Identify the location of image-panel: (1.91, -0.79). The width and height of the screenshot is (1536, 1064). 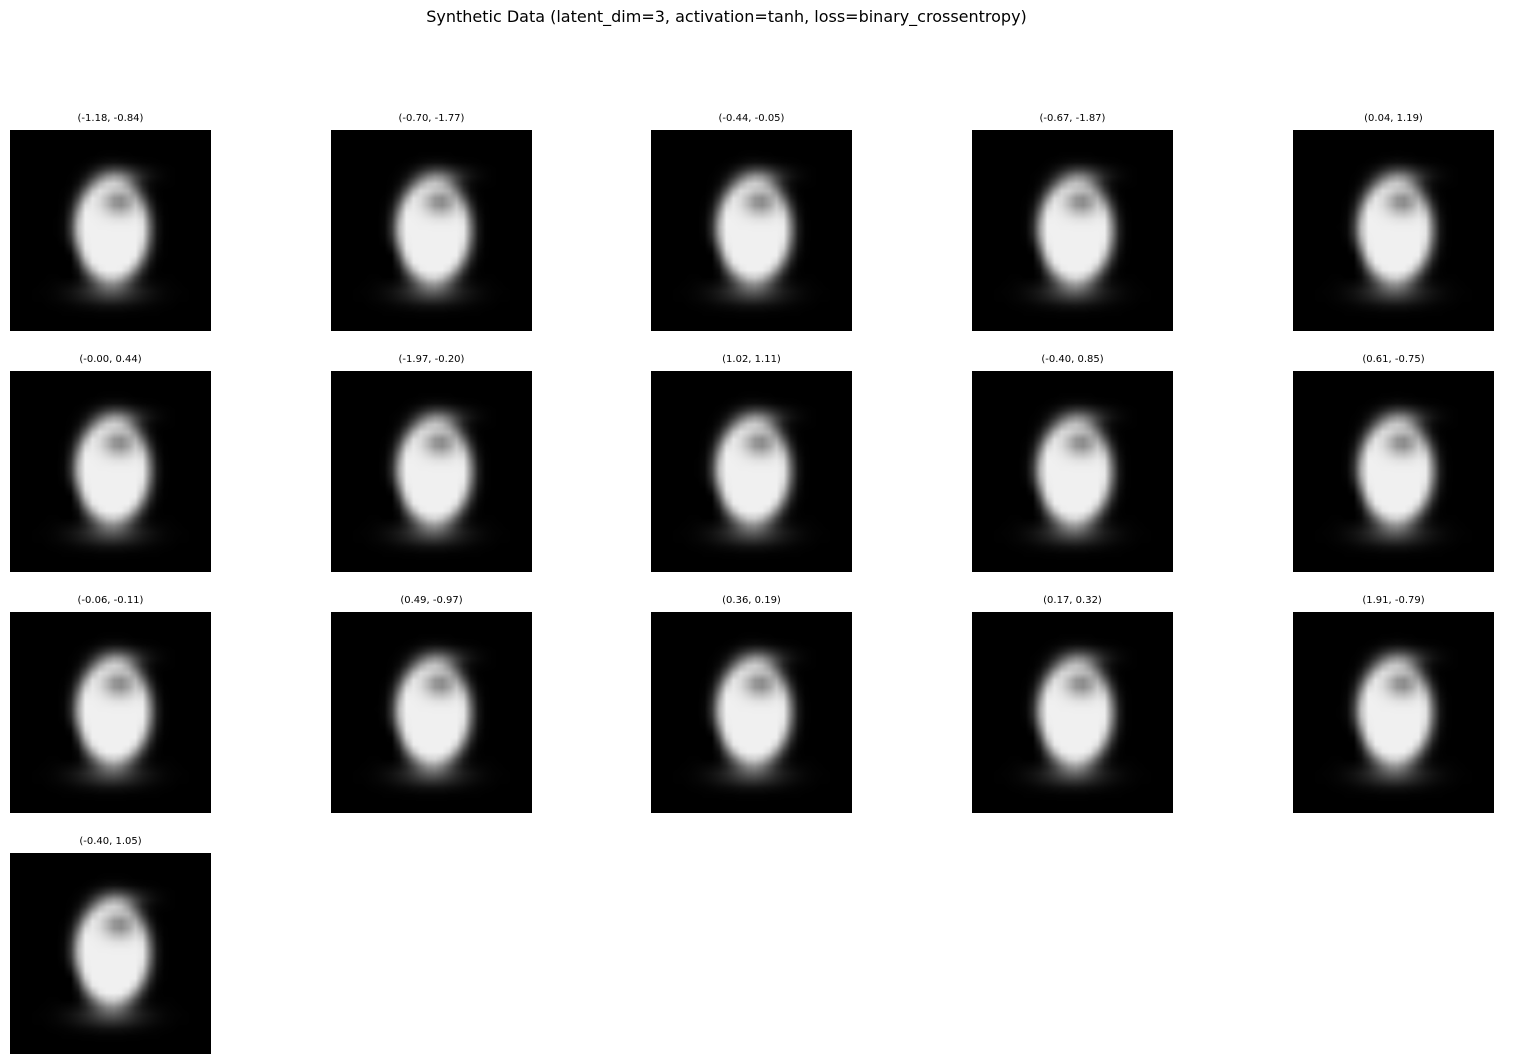
(1393, 704).